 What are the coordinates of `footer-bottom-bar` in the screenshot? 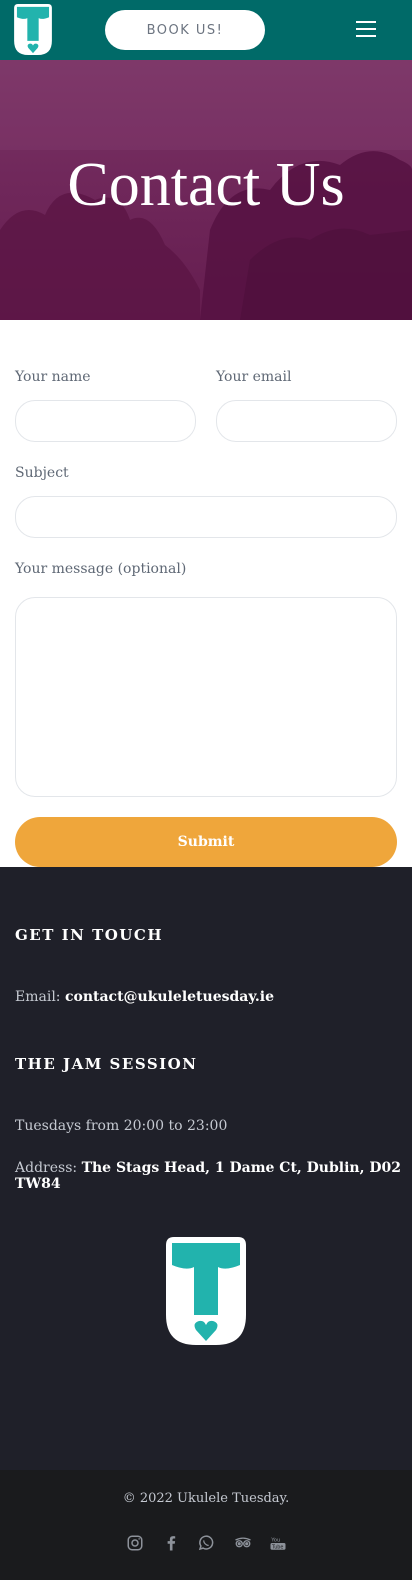 It's located at (206, 1525).